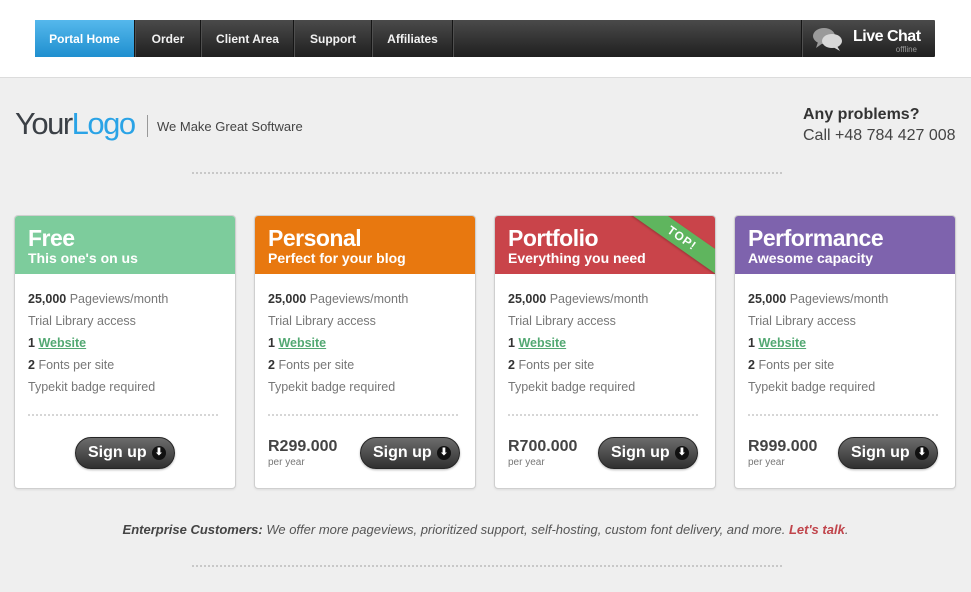 The width and height of the screenshot is (971, 592). I want to click on plan-name: Portfolio, so click(553, 238).